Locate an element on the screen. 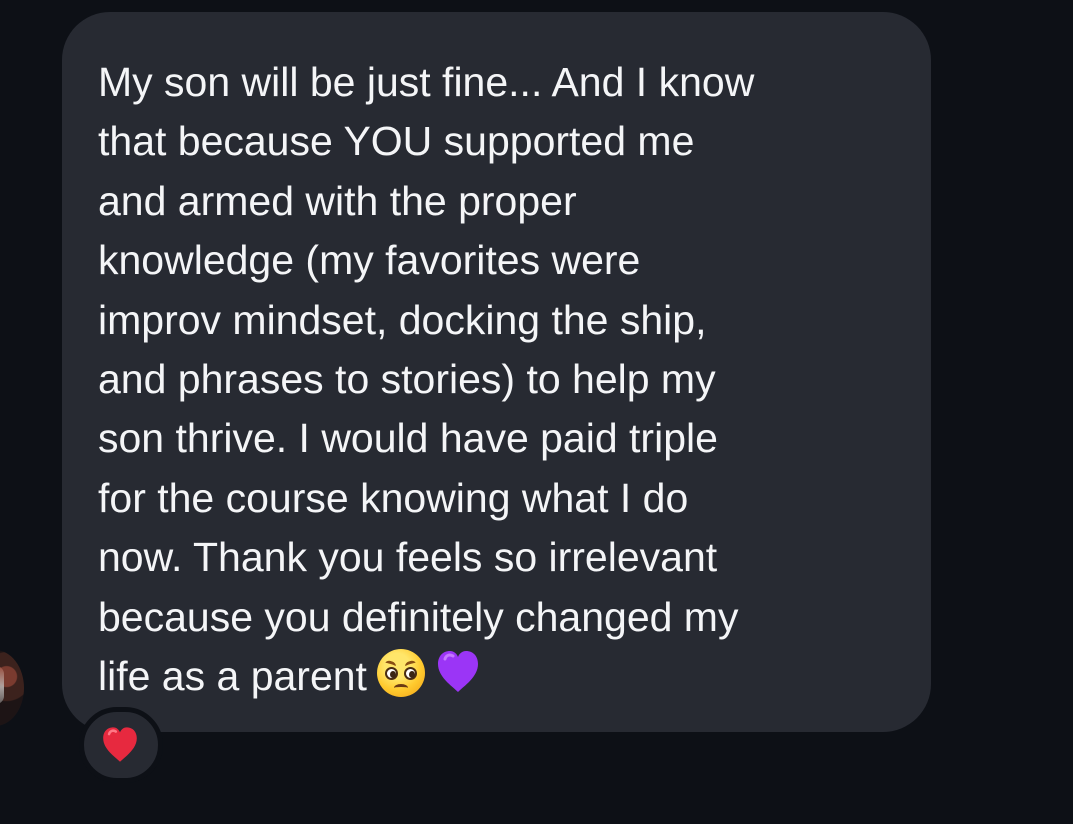 This screenshot has width=1073, height=824. message-line: for the course knowing what I do is located at coordinates (393, 497).